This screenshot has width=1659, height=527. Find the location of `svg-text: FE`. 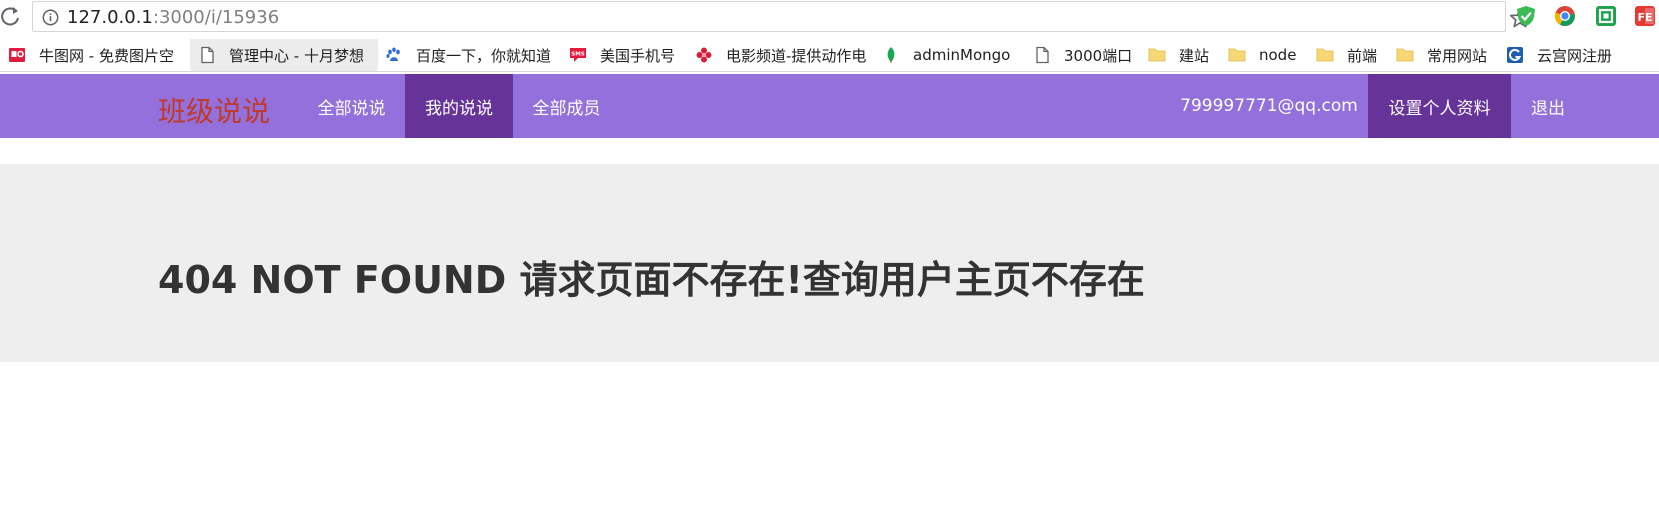

svg-text: FE is located at coordinates (1644, 17).